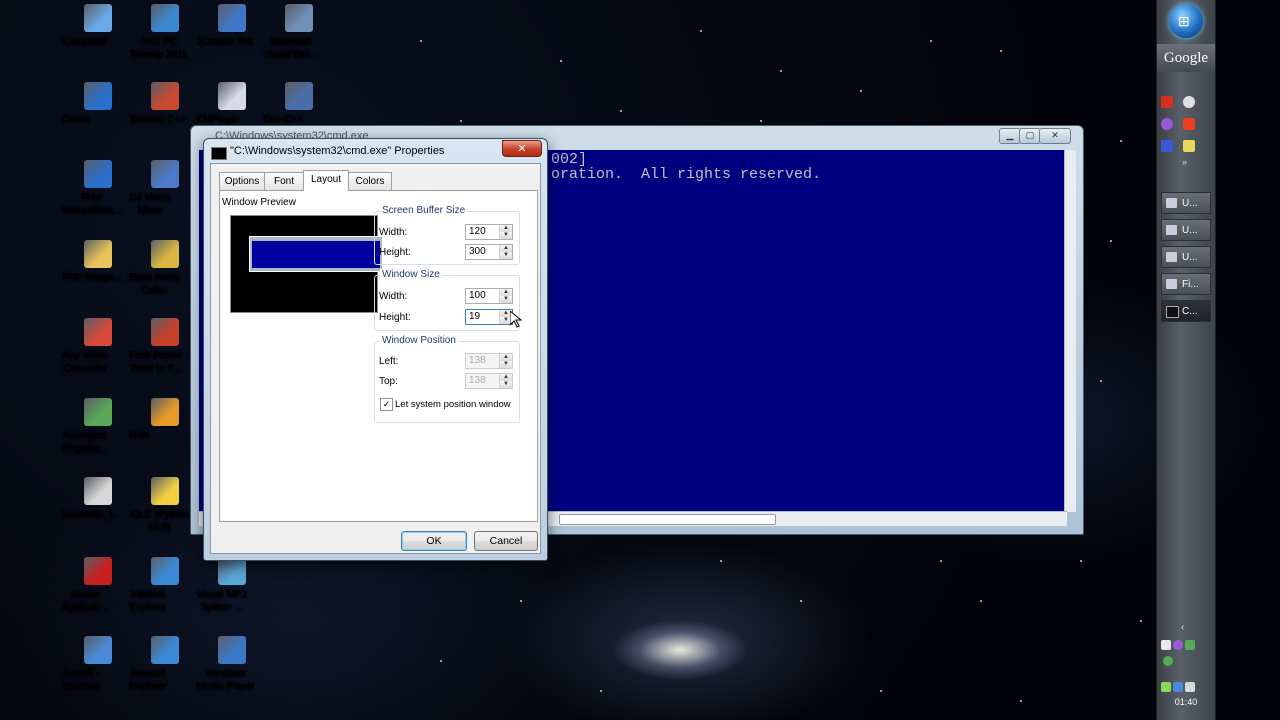 This screenshot has height=720, width=1280. What do you see at coordinates (667, 519) in the screenshot?
I see `scrollbar-thumb` at bounding box center [667, 519].